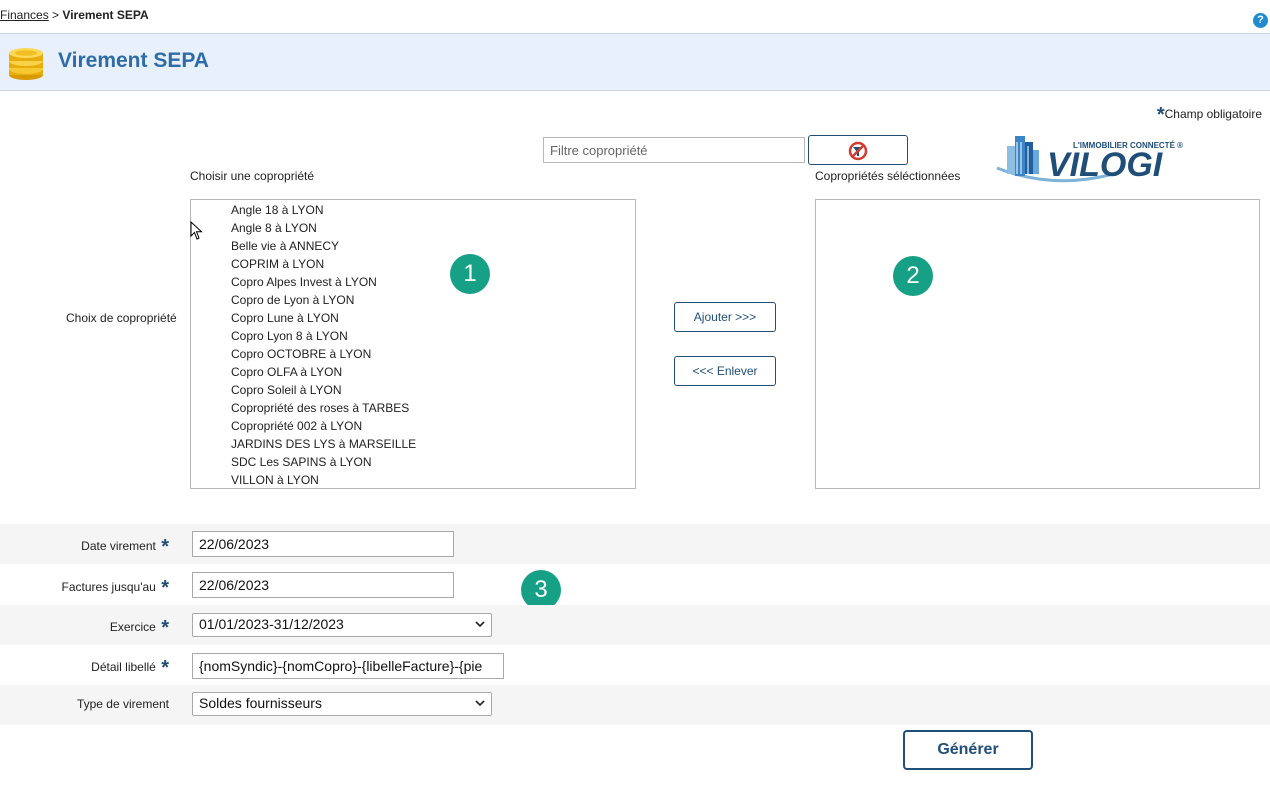 This screenshot has height=796, width=1270. What do you see at coordinates (725, 371) in the screenshot?
I see `remove-copro-button: <<< Enlever` at bounding box center [725, 371].